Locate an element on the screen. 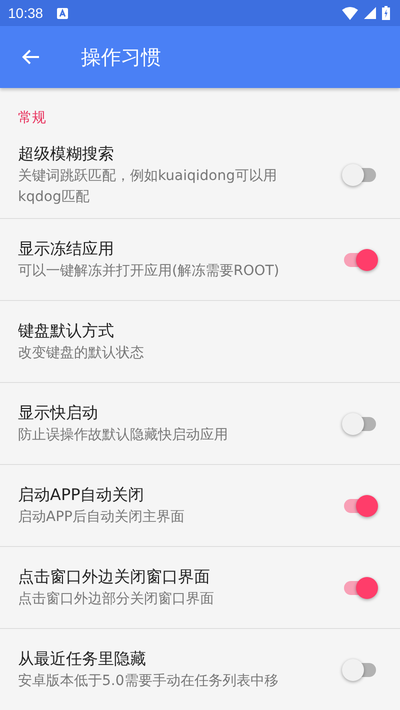 Image resolution: width=400 pixels, height=710 pixels. setting-row: 显示快启动 防止误操作故默认隐藏快启动应用 is located at coordinates (200, 424).